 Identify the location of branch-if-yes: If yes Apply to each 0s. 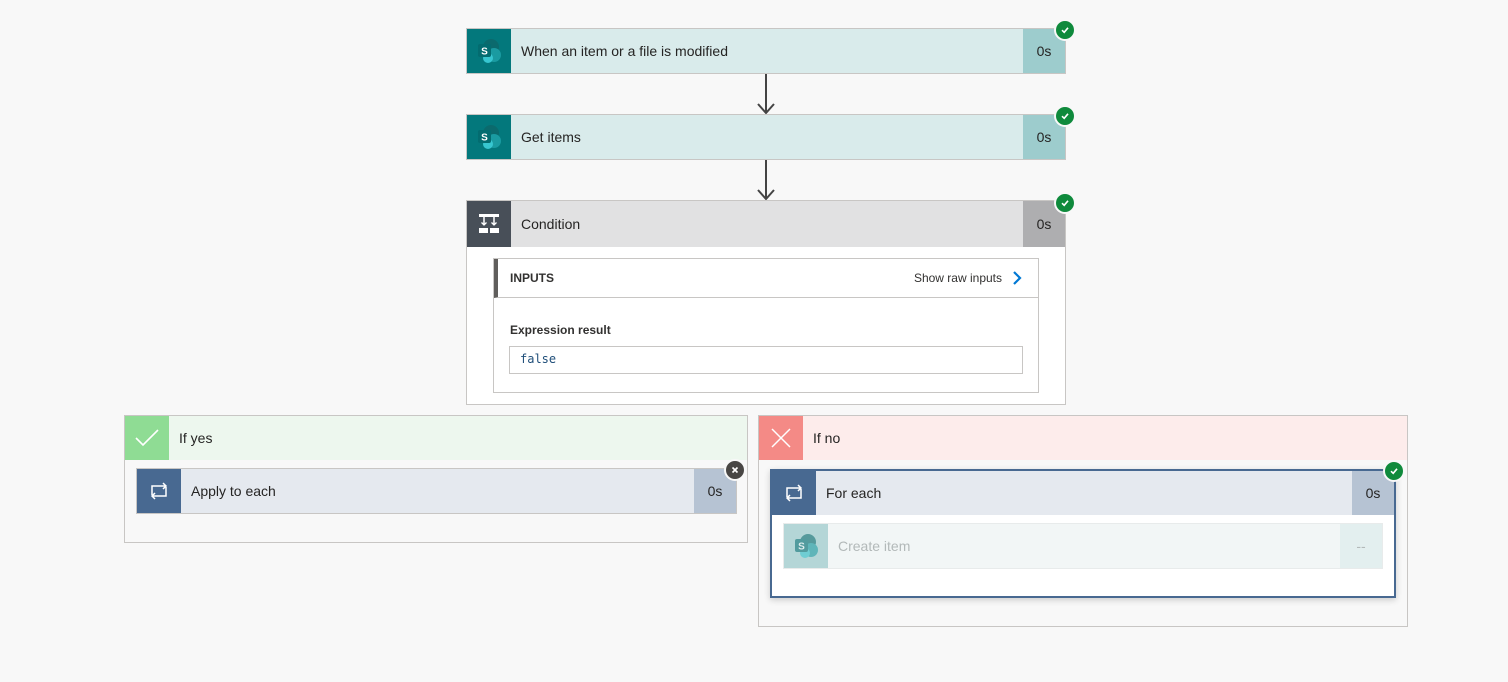
(436, 479).